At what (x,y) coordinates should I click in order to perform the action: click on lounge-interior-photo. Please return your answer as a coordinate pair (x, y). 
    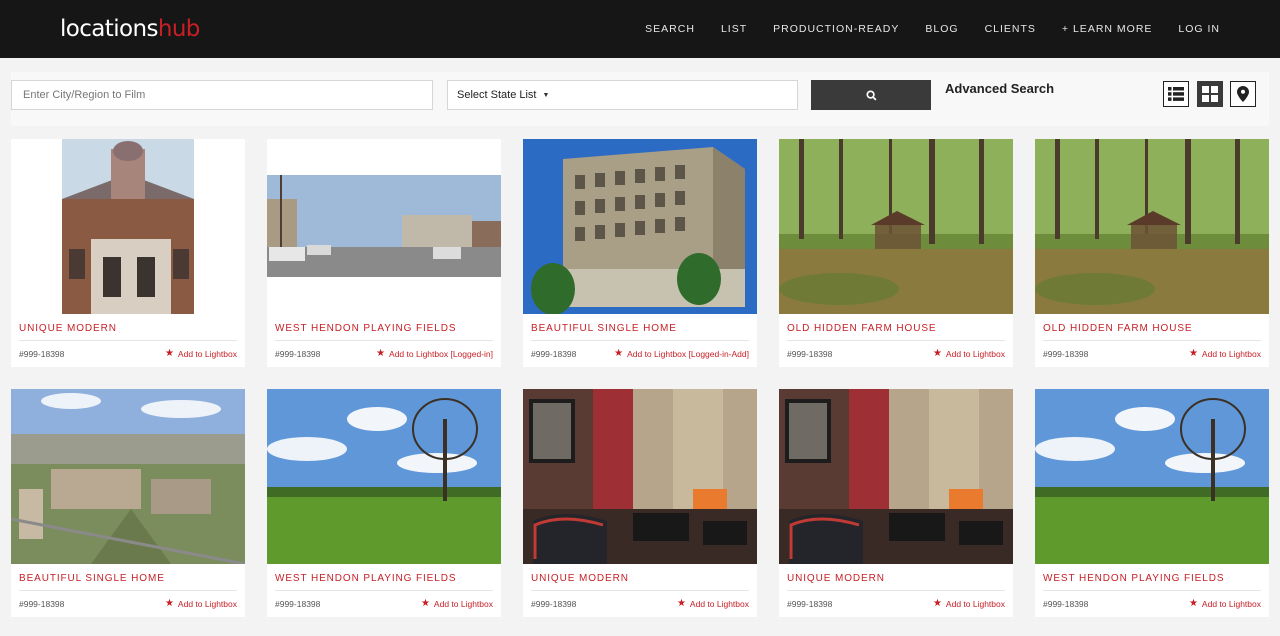
    Looking at the image, I should click on (640, 476).